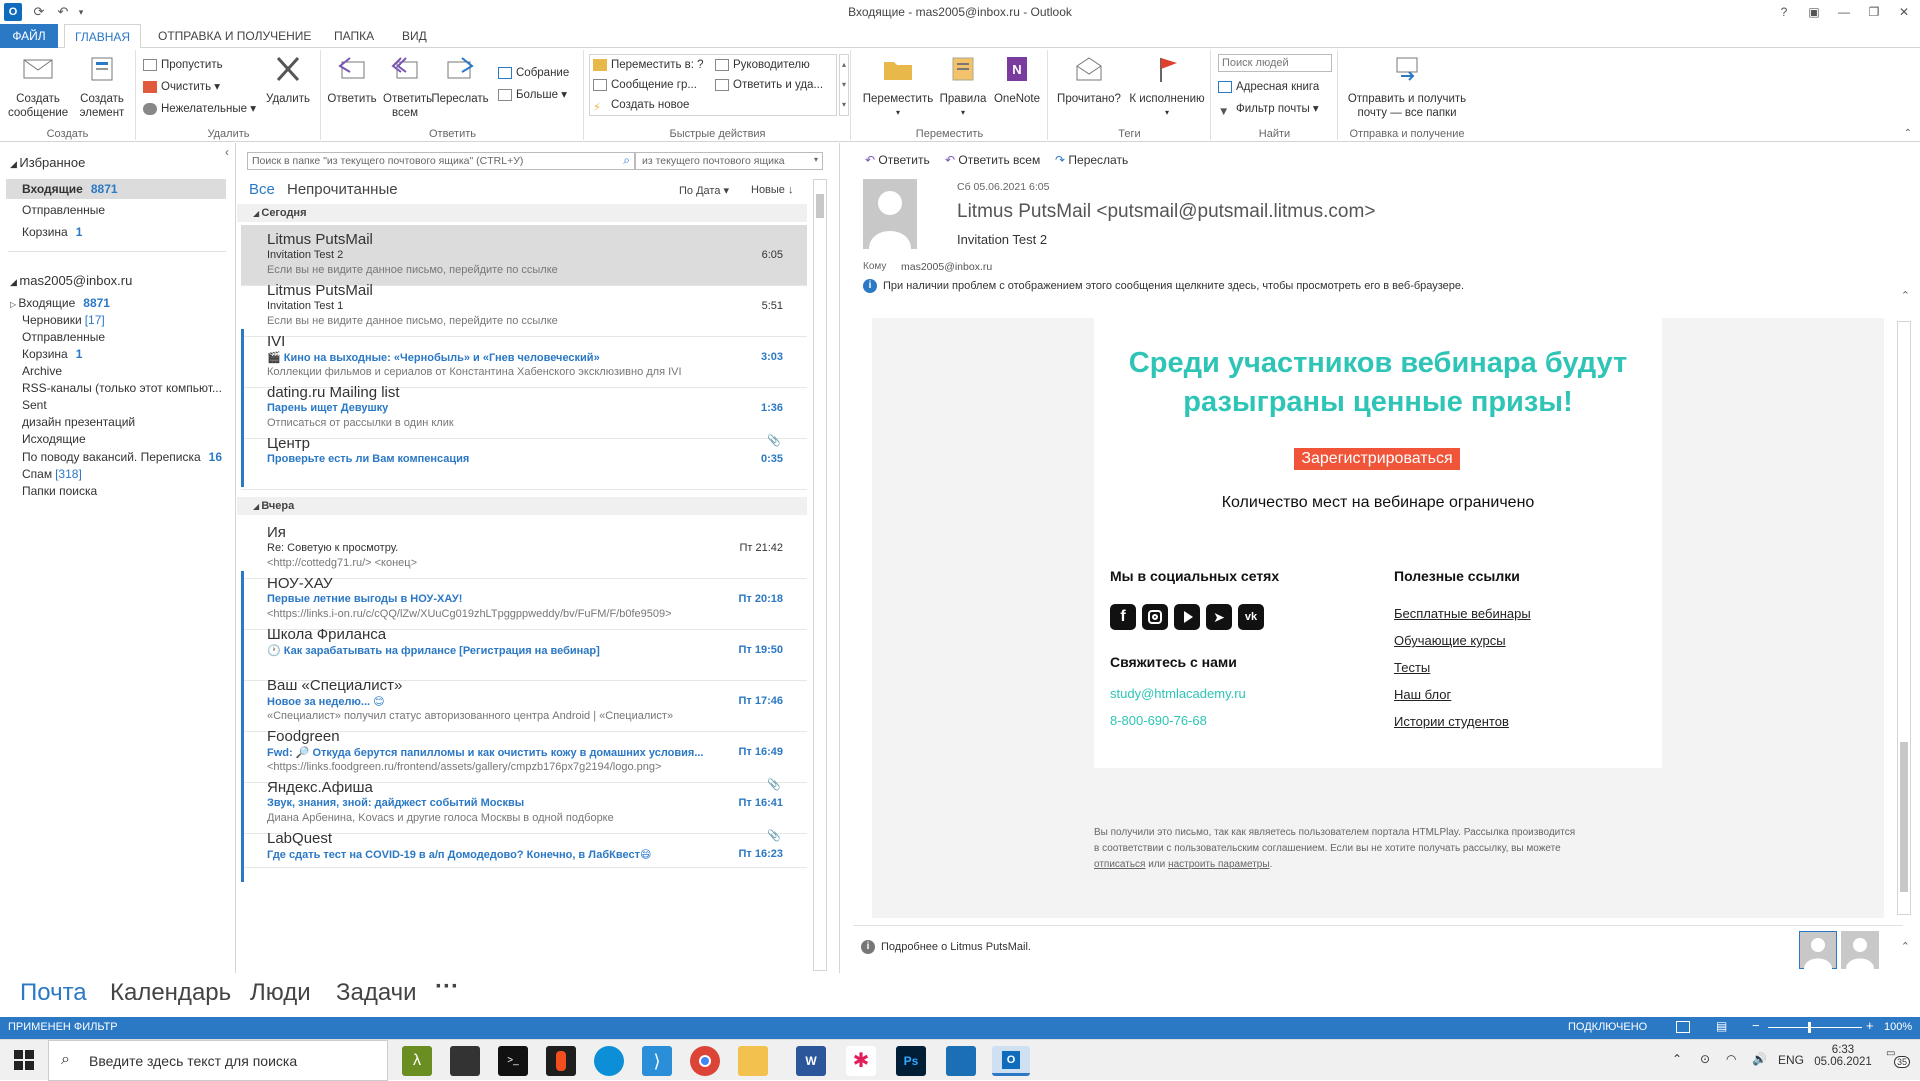  What do you see at coordinates (54, 439) in the screenshot?
I see `folder-item: Исходящие` at bounding box center [54, 439].